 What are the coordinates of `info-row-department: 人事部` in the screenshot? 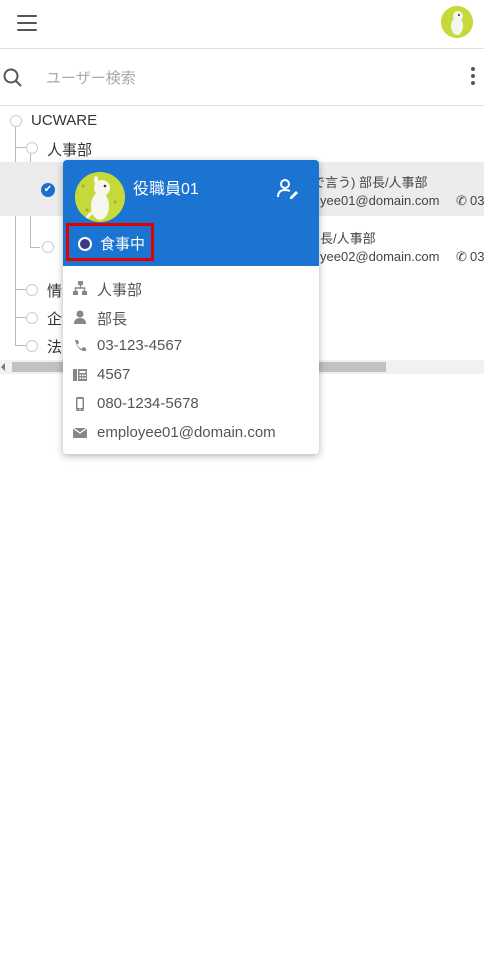 It's located at (191, 288).